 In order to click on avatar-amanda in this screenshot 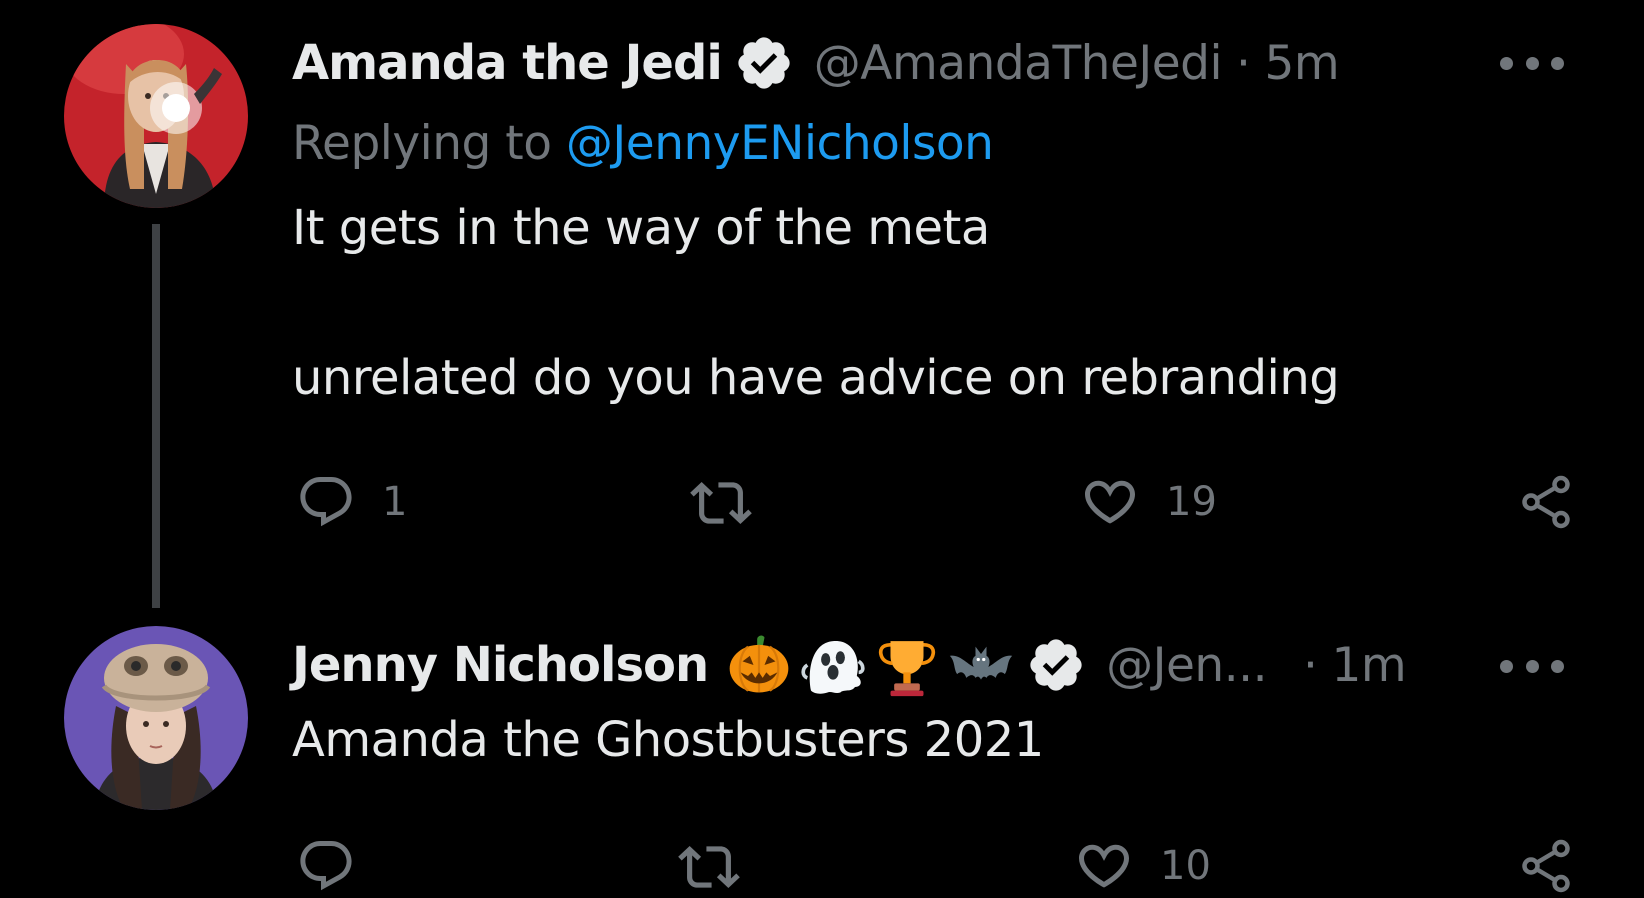, I will do `click(156, 116)`.